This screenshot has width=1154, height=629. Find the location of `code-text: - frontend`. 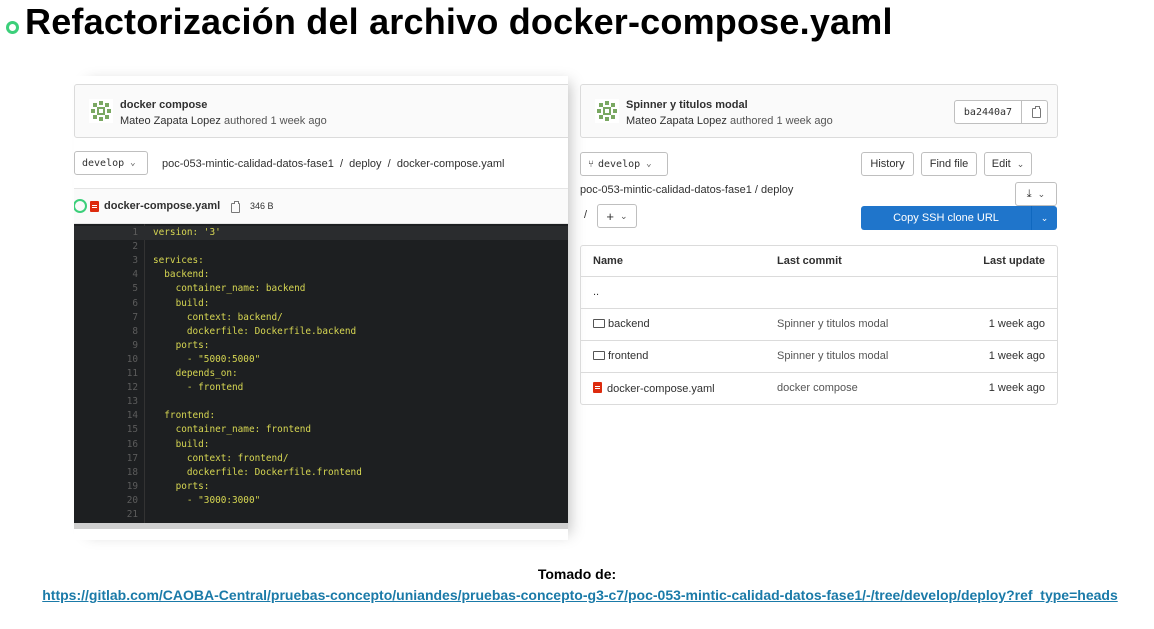

code-text: - frontend is located at coordinates (198, 388).